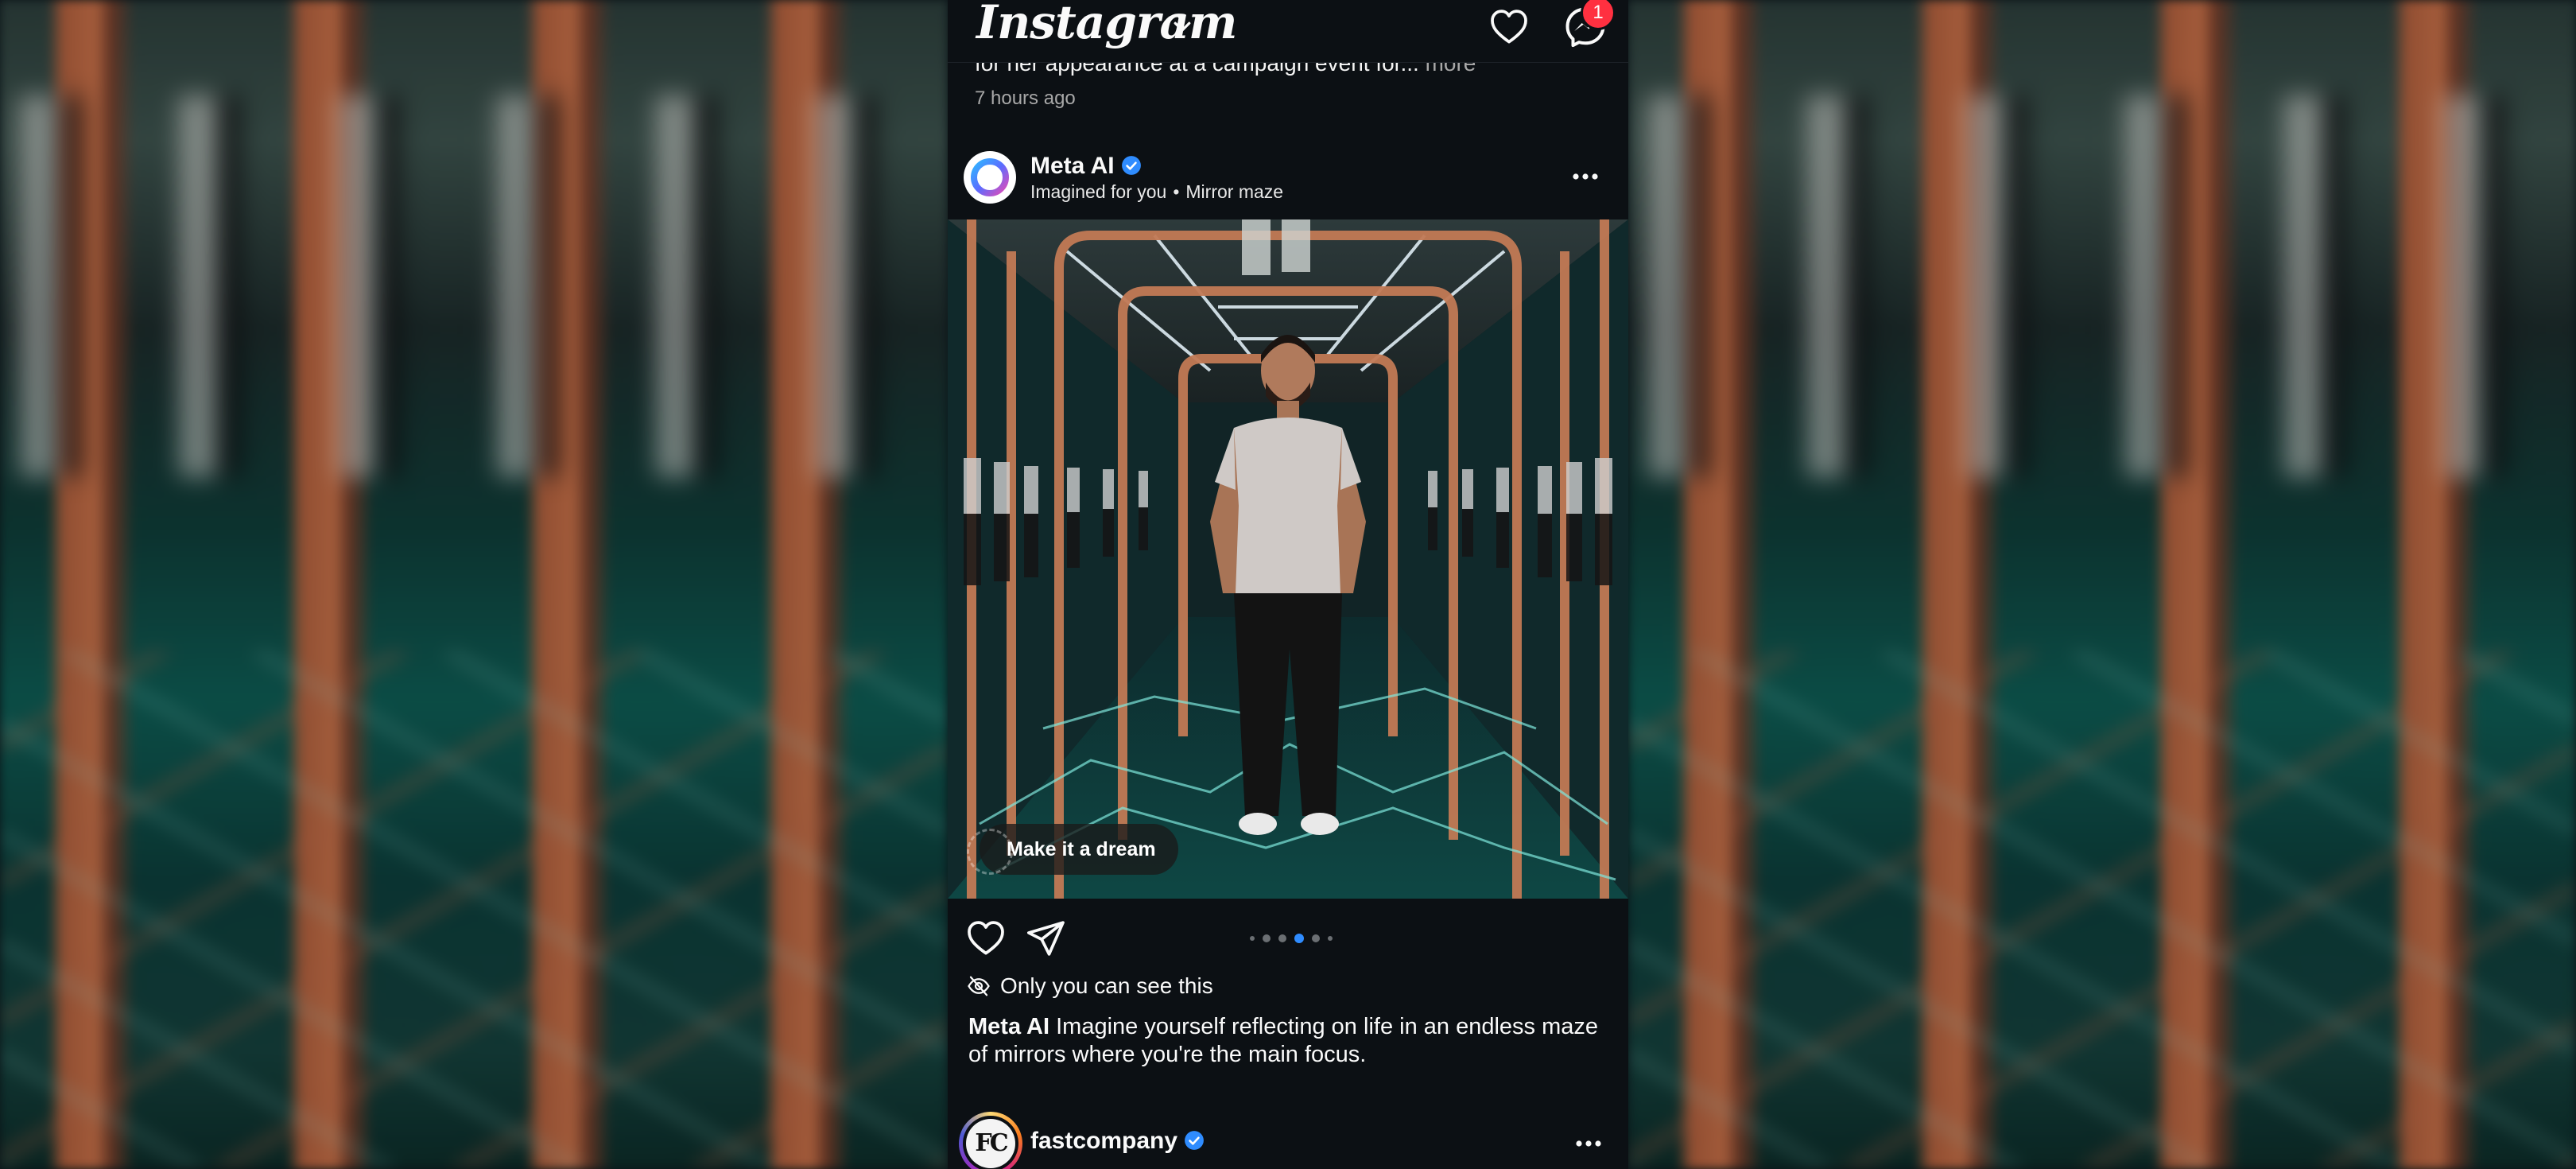 Image resolution: width=2576 pixels, height=1169 pixels. Describe the element at coordinates (1599, 15) in the screenshot. I see `messages-badge: 1` at that location.